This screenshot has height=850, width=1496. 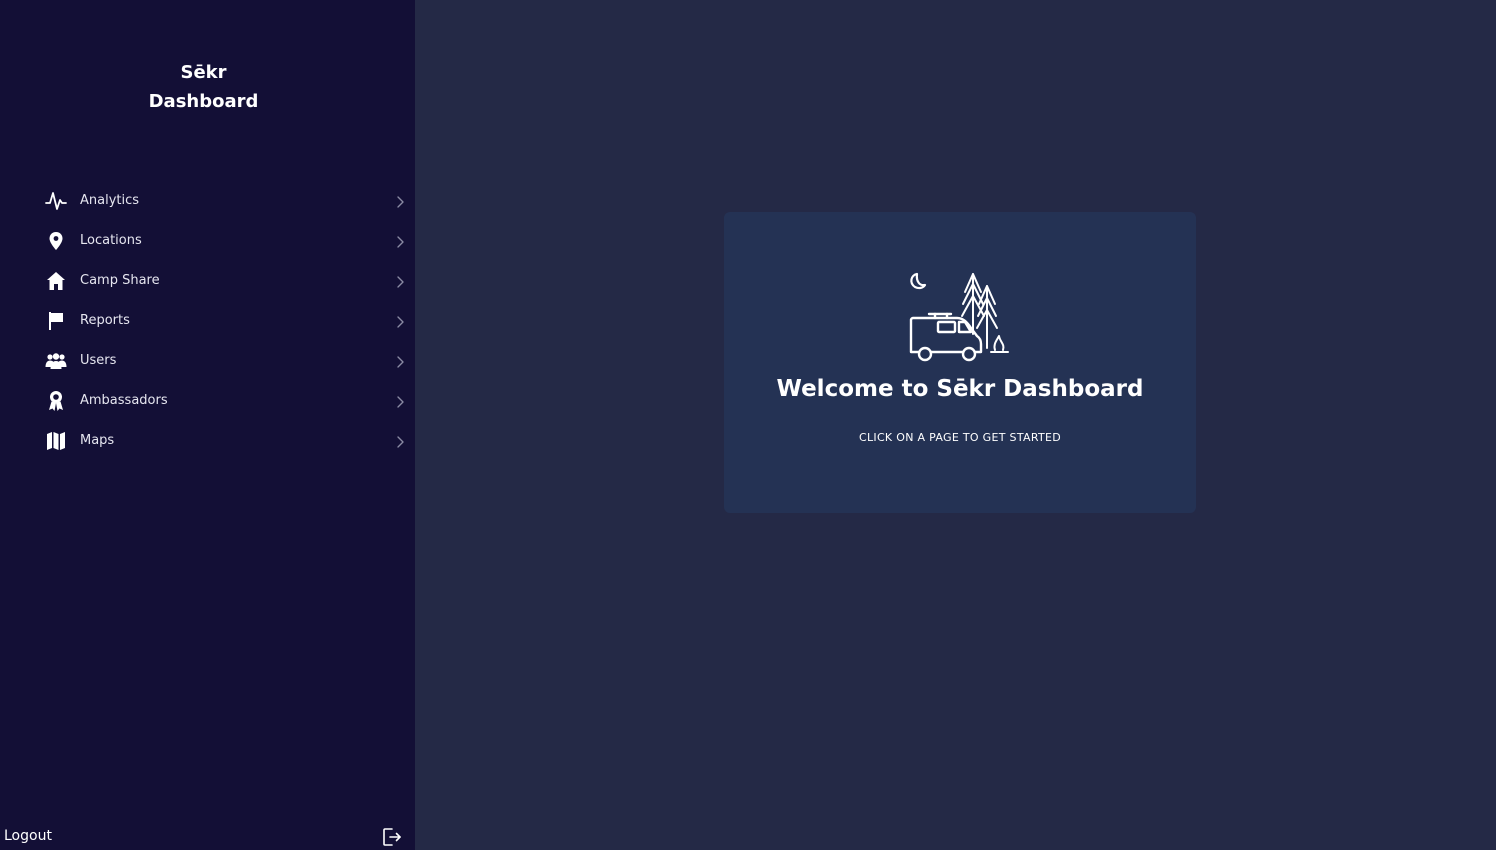 I want to click on sidebar-item-label: Reports, so click(x=105, y=320).